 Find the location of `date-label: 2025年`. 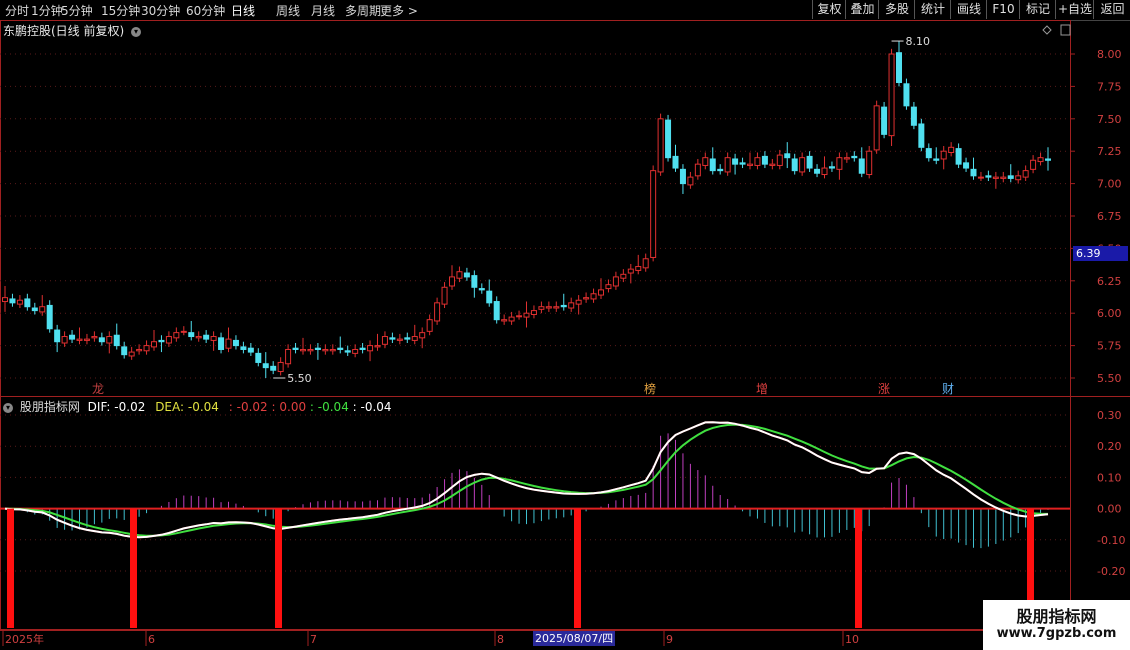

date-label: 2025年 is located at coordinates (24, 639).